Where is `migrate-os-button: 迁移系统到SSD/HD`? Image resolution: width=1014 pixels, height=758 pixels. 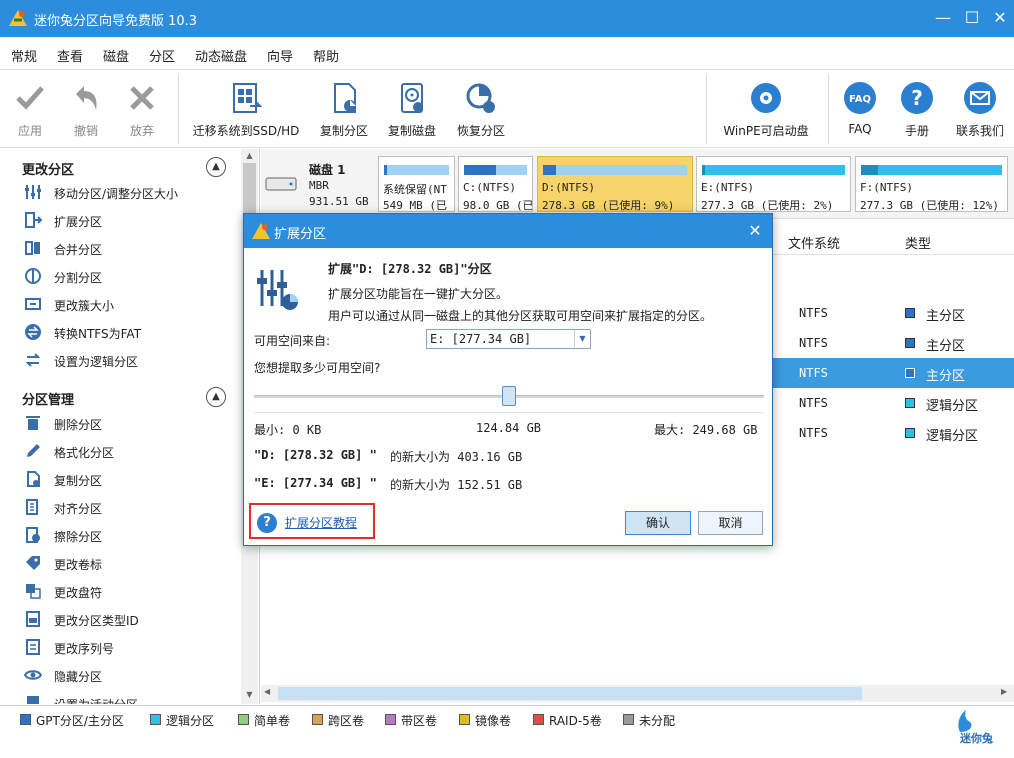 migrate-os-button: 迁移系统到SSD/HD is located at coordinates (246, 112).